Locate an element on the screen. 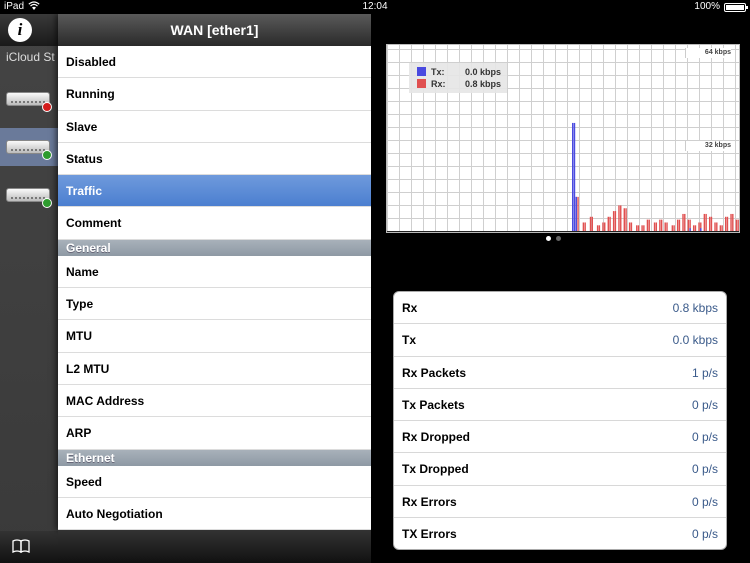 This screenshot has height=563, width=750. property-row-auto-negotiation: Auto Negotiation is located at coordinates (214, 513).